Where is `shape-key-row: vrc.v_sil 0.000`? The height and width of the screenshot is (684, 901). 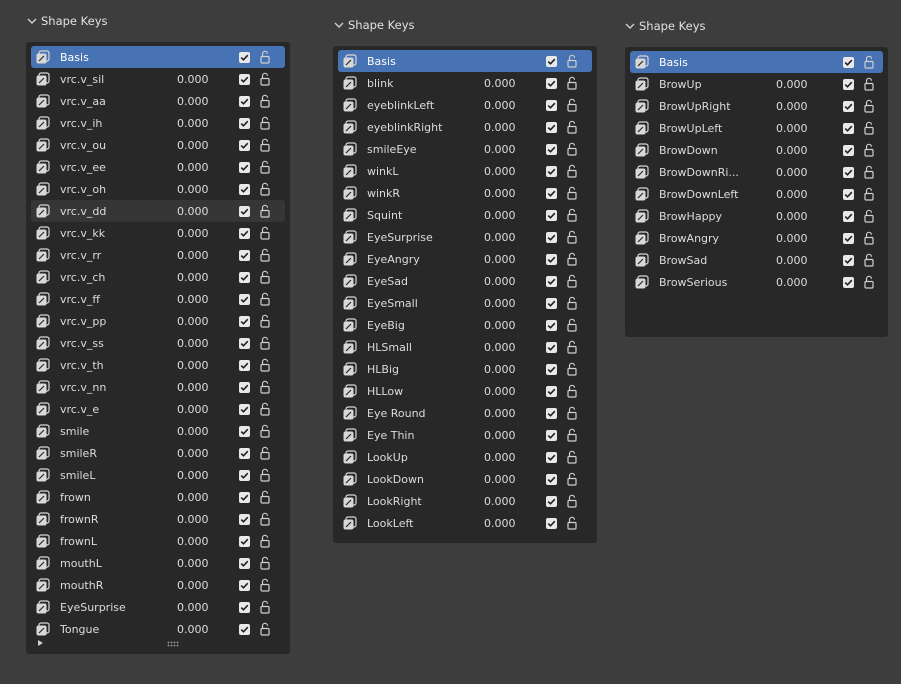 shape-key-row: vrc.v_sil 0.000 is located at coordinates (158, 79).